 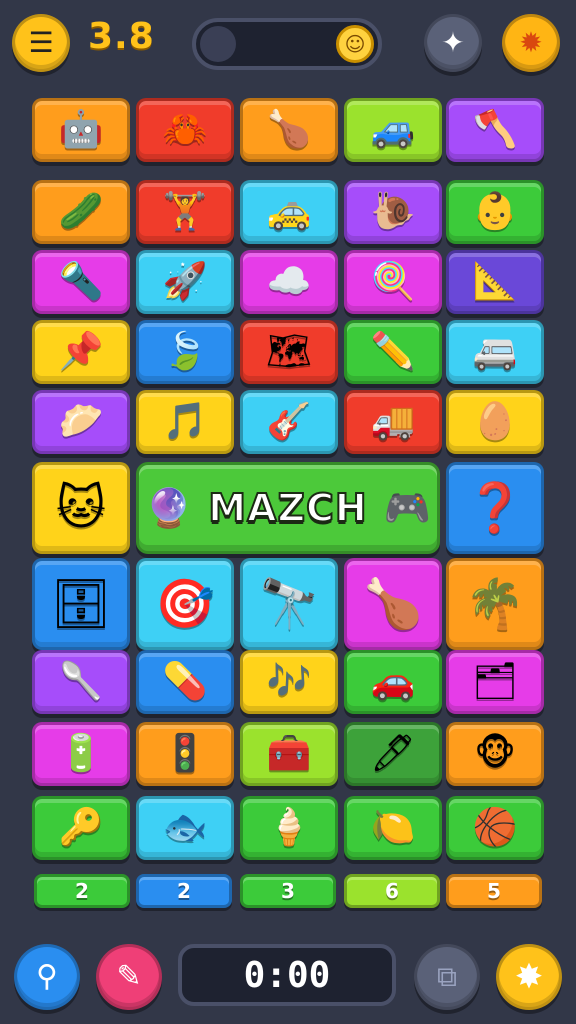 What do you see at coordinates (81, 282) in the screenshot?
I see `tile-flashlight: 🔦` at bounding box center [81, 282].